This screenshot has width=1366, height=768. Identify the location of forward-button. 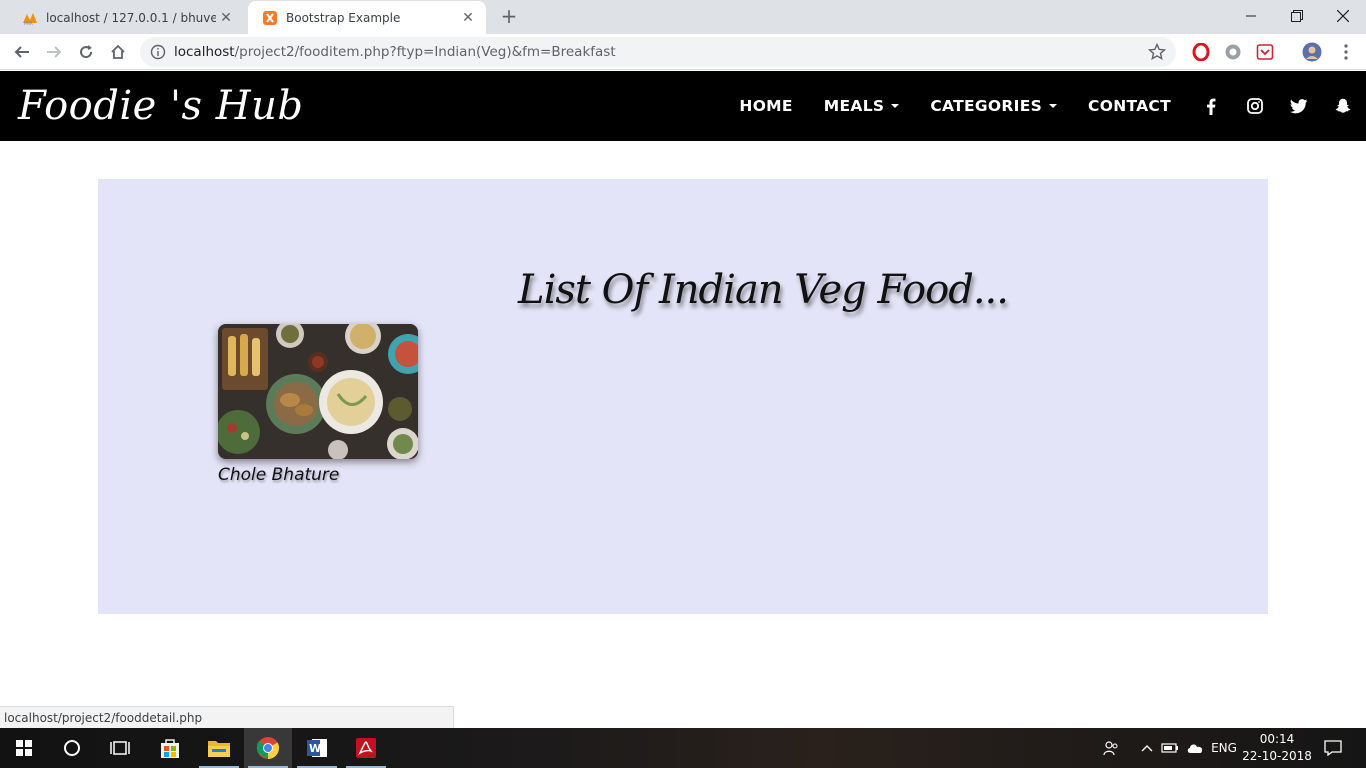
(54, 52).